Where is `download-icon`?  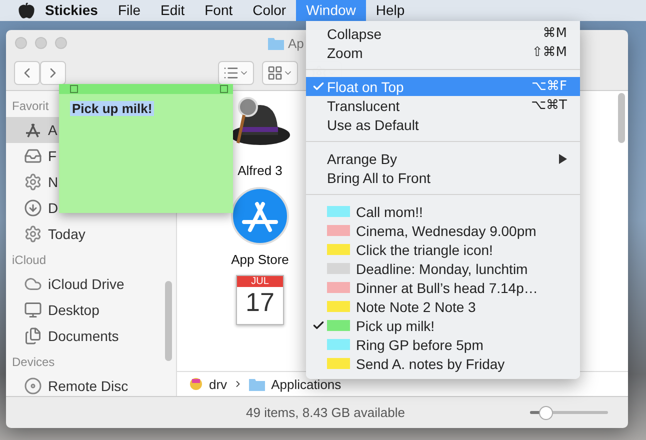
download-icon is located at coordinates (33, 208).